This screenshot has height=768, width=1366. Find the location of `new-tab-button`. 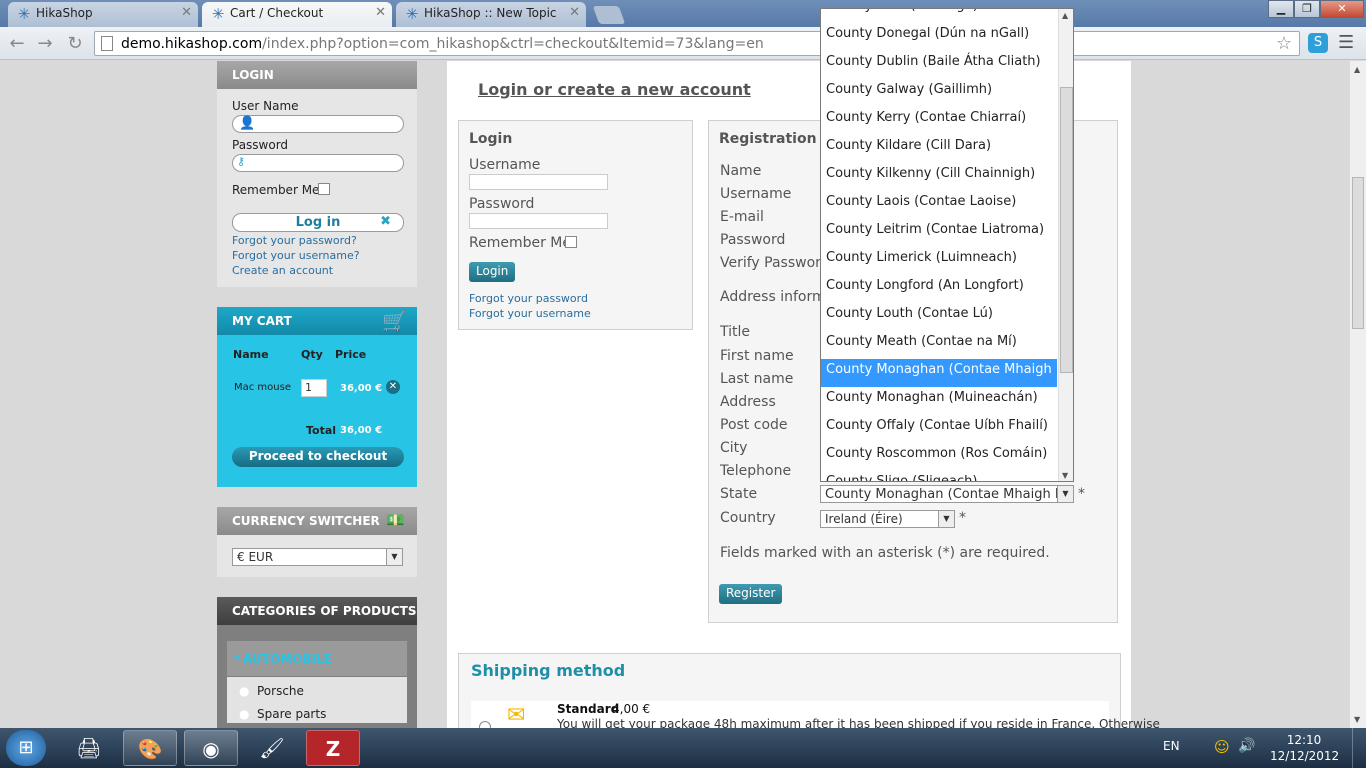

new-tab-button is located at coordinates (609, 15).